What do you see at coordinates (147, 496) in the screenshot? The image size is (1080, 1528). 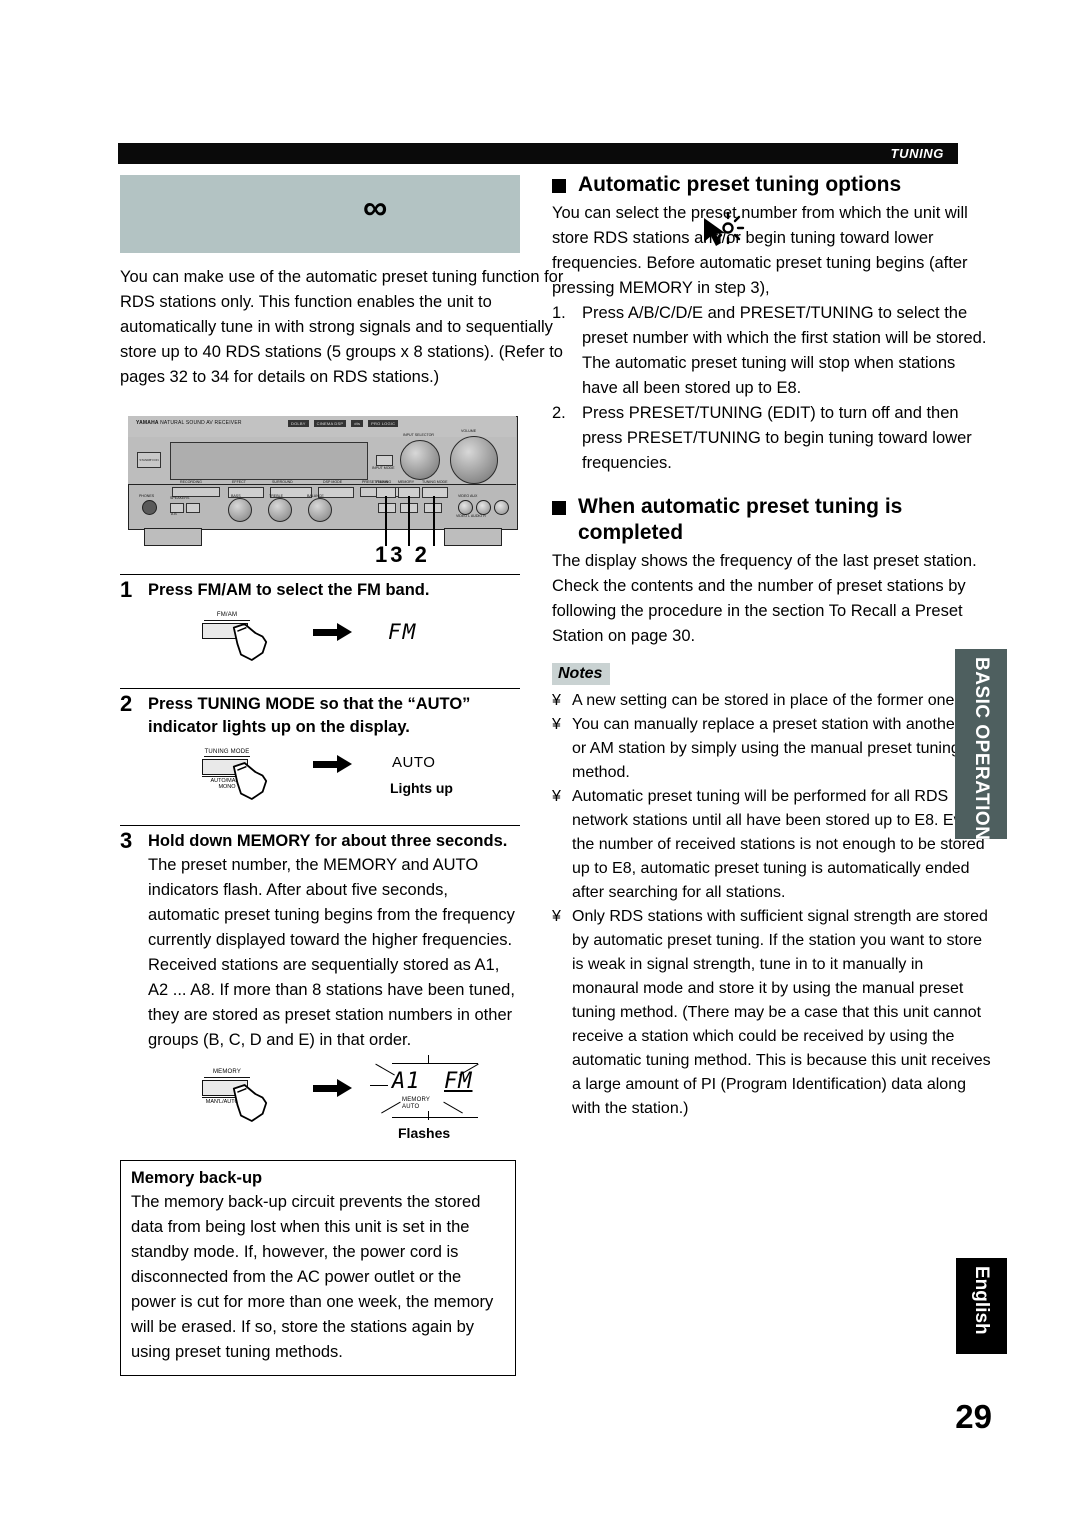 I see `receiver-phones-label: PHONES` at bounding box center [147, 496].